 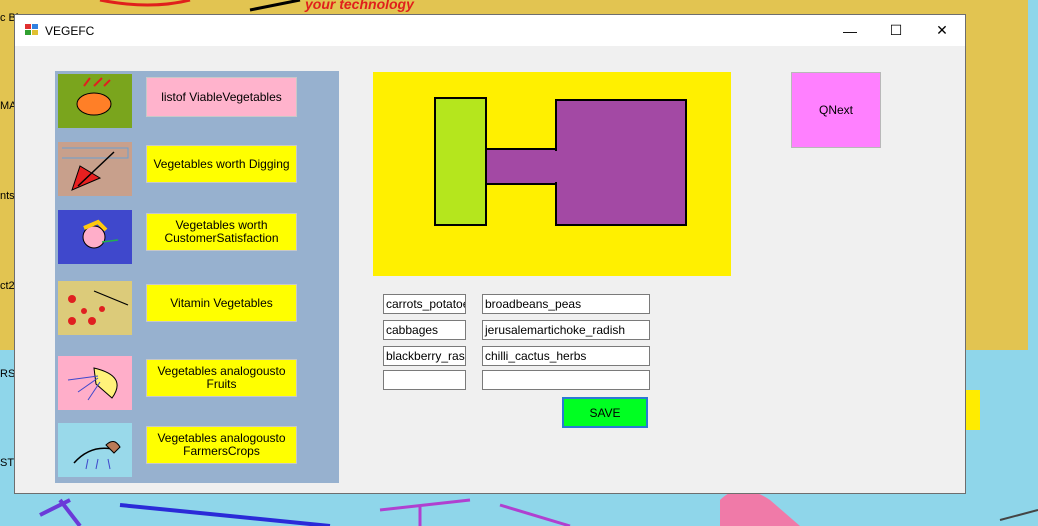 I want to click on menu-button-viable-vegetables: listof ViableVegetables, so click(x=221, y=97).